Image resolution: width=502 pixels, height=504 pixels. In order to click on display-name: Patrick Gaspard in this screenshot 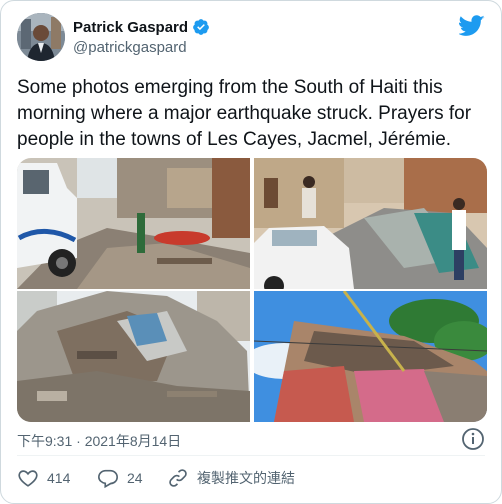, I will do `click(130, 27)`.